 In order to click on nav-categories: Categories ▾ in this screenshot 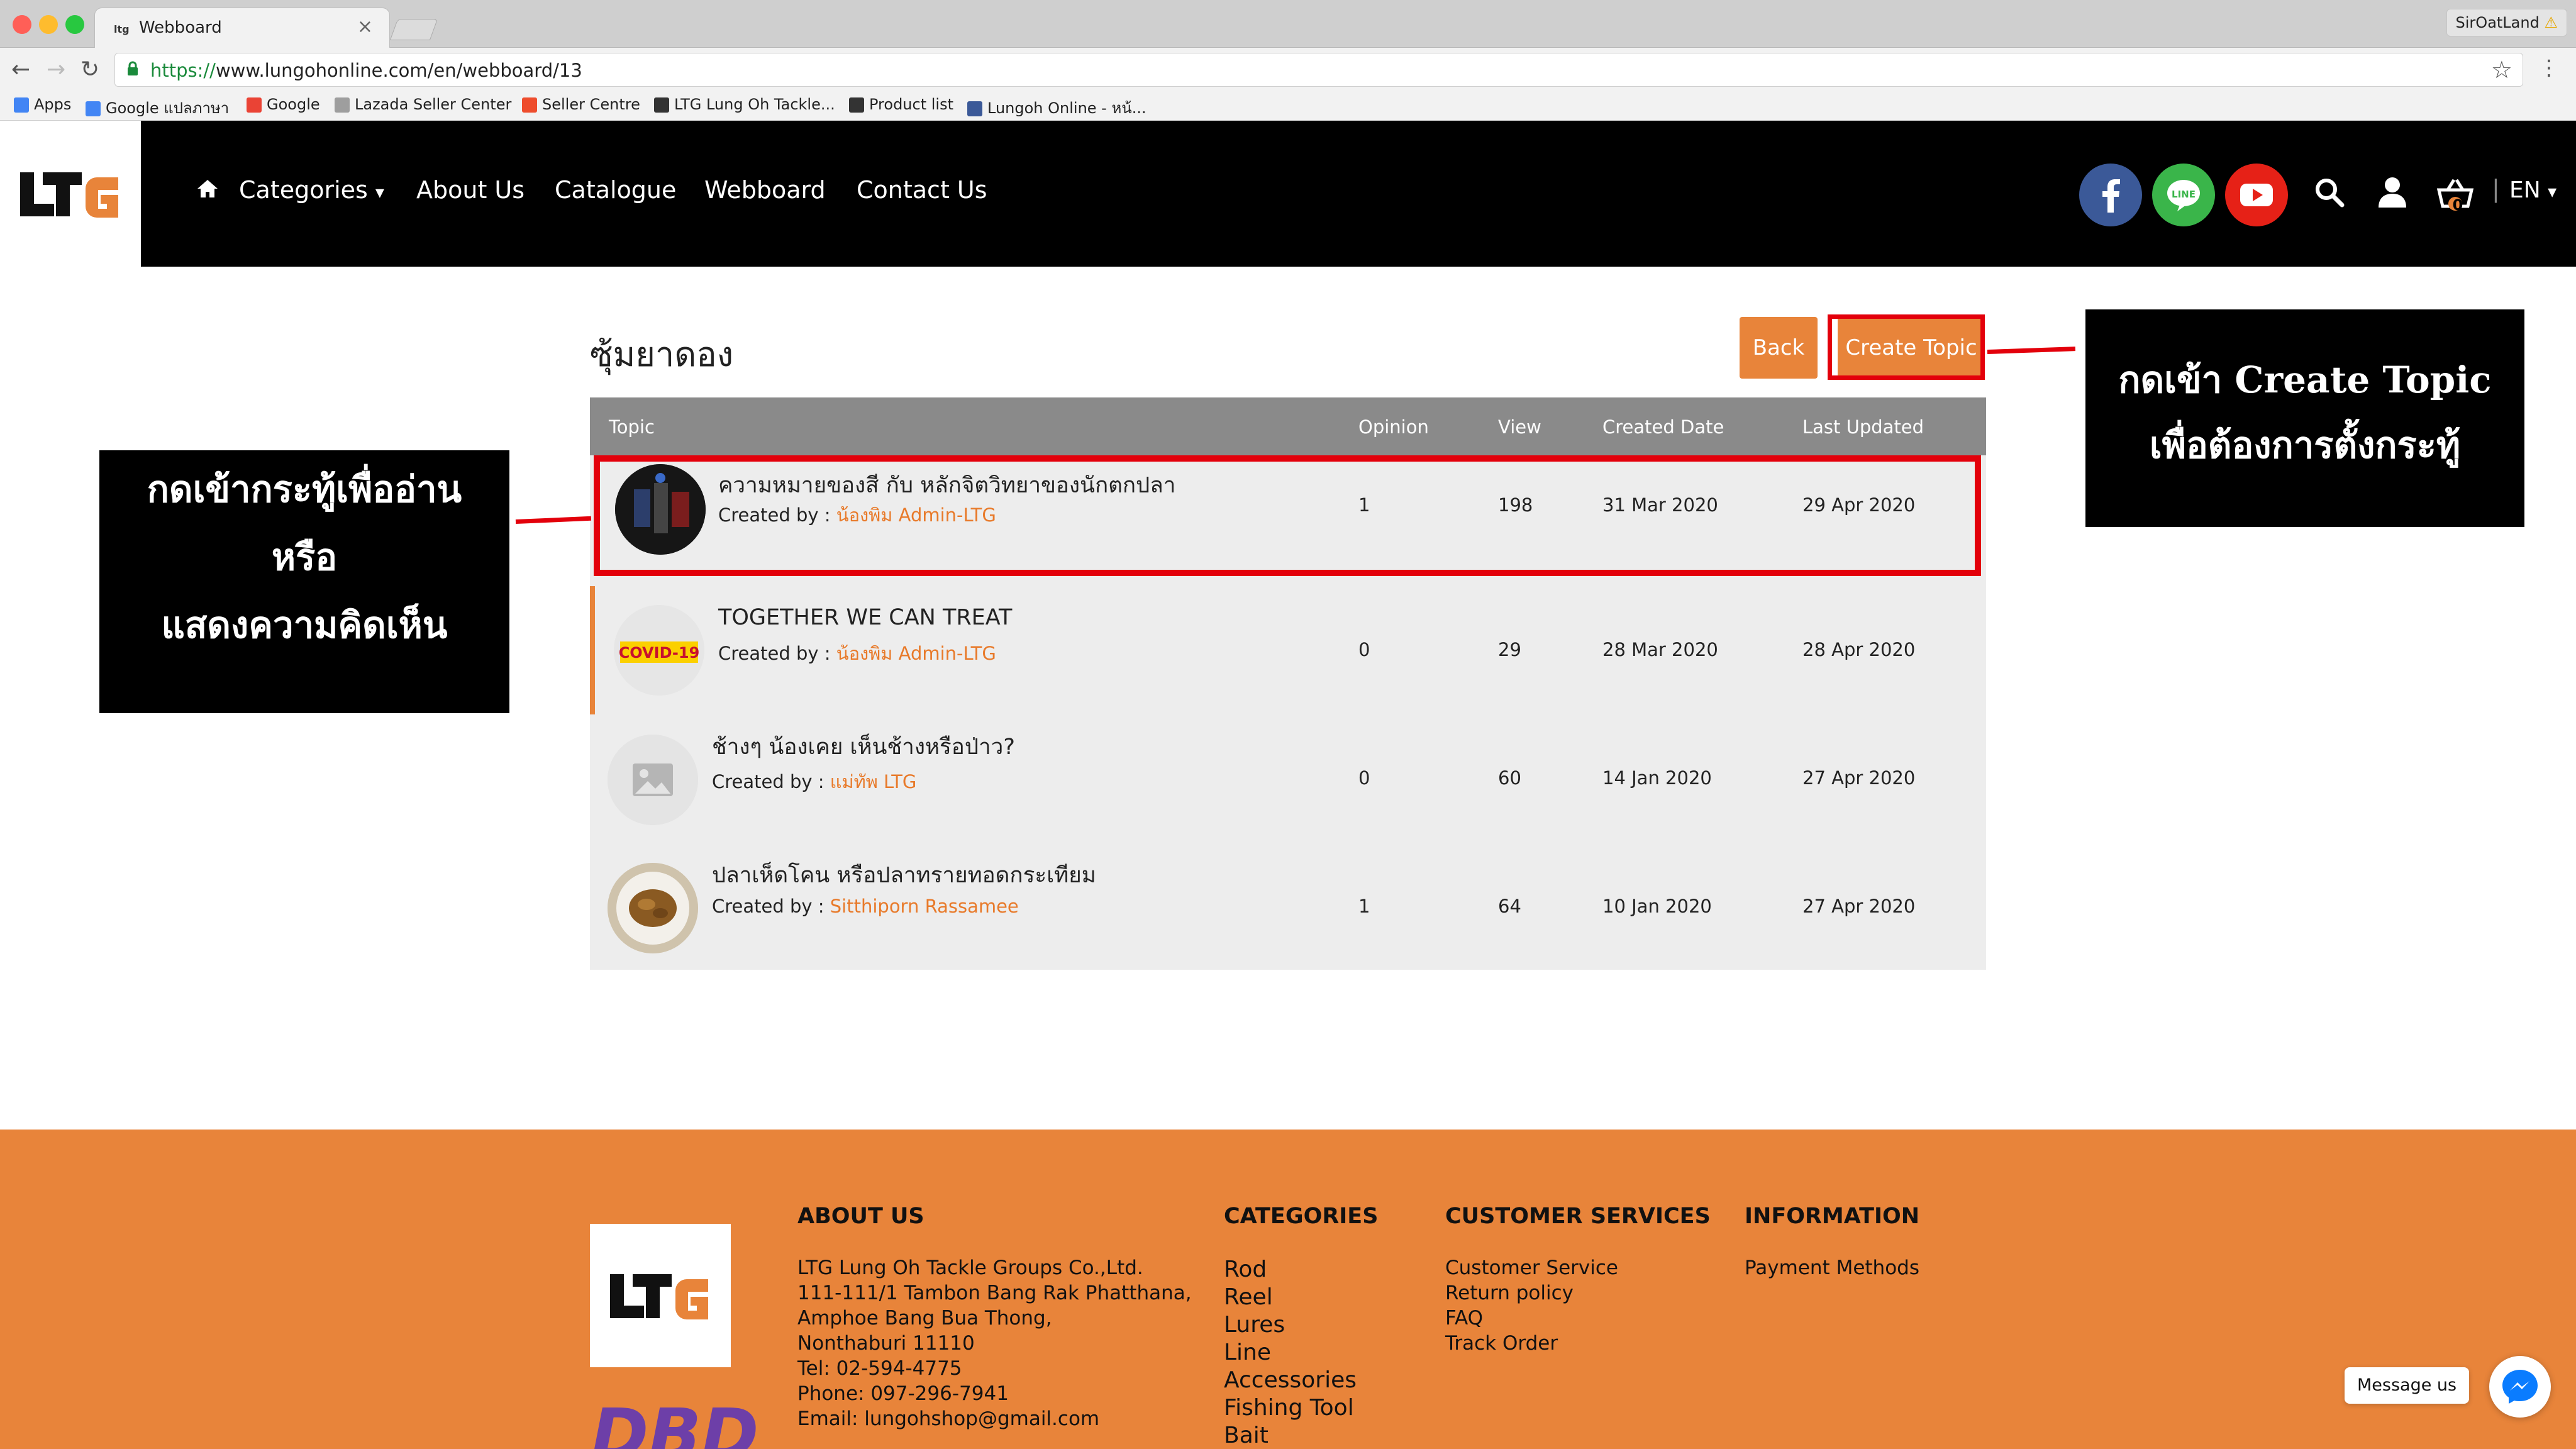, I will do `click(311, 190)`.